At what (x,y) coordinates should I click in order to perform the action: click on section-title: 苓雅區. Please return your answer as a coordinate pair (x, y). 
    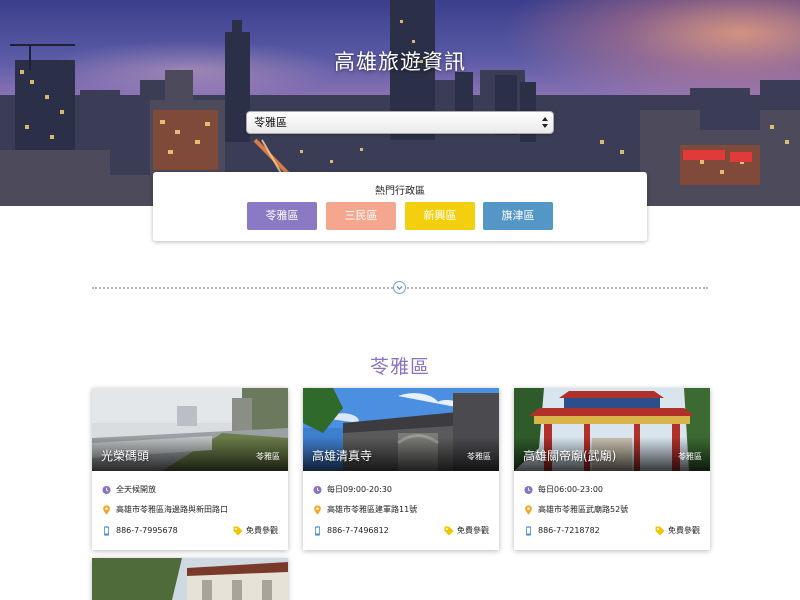
    Looking at the image, I should click on (399, 367).